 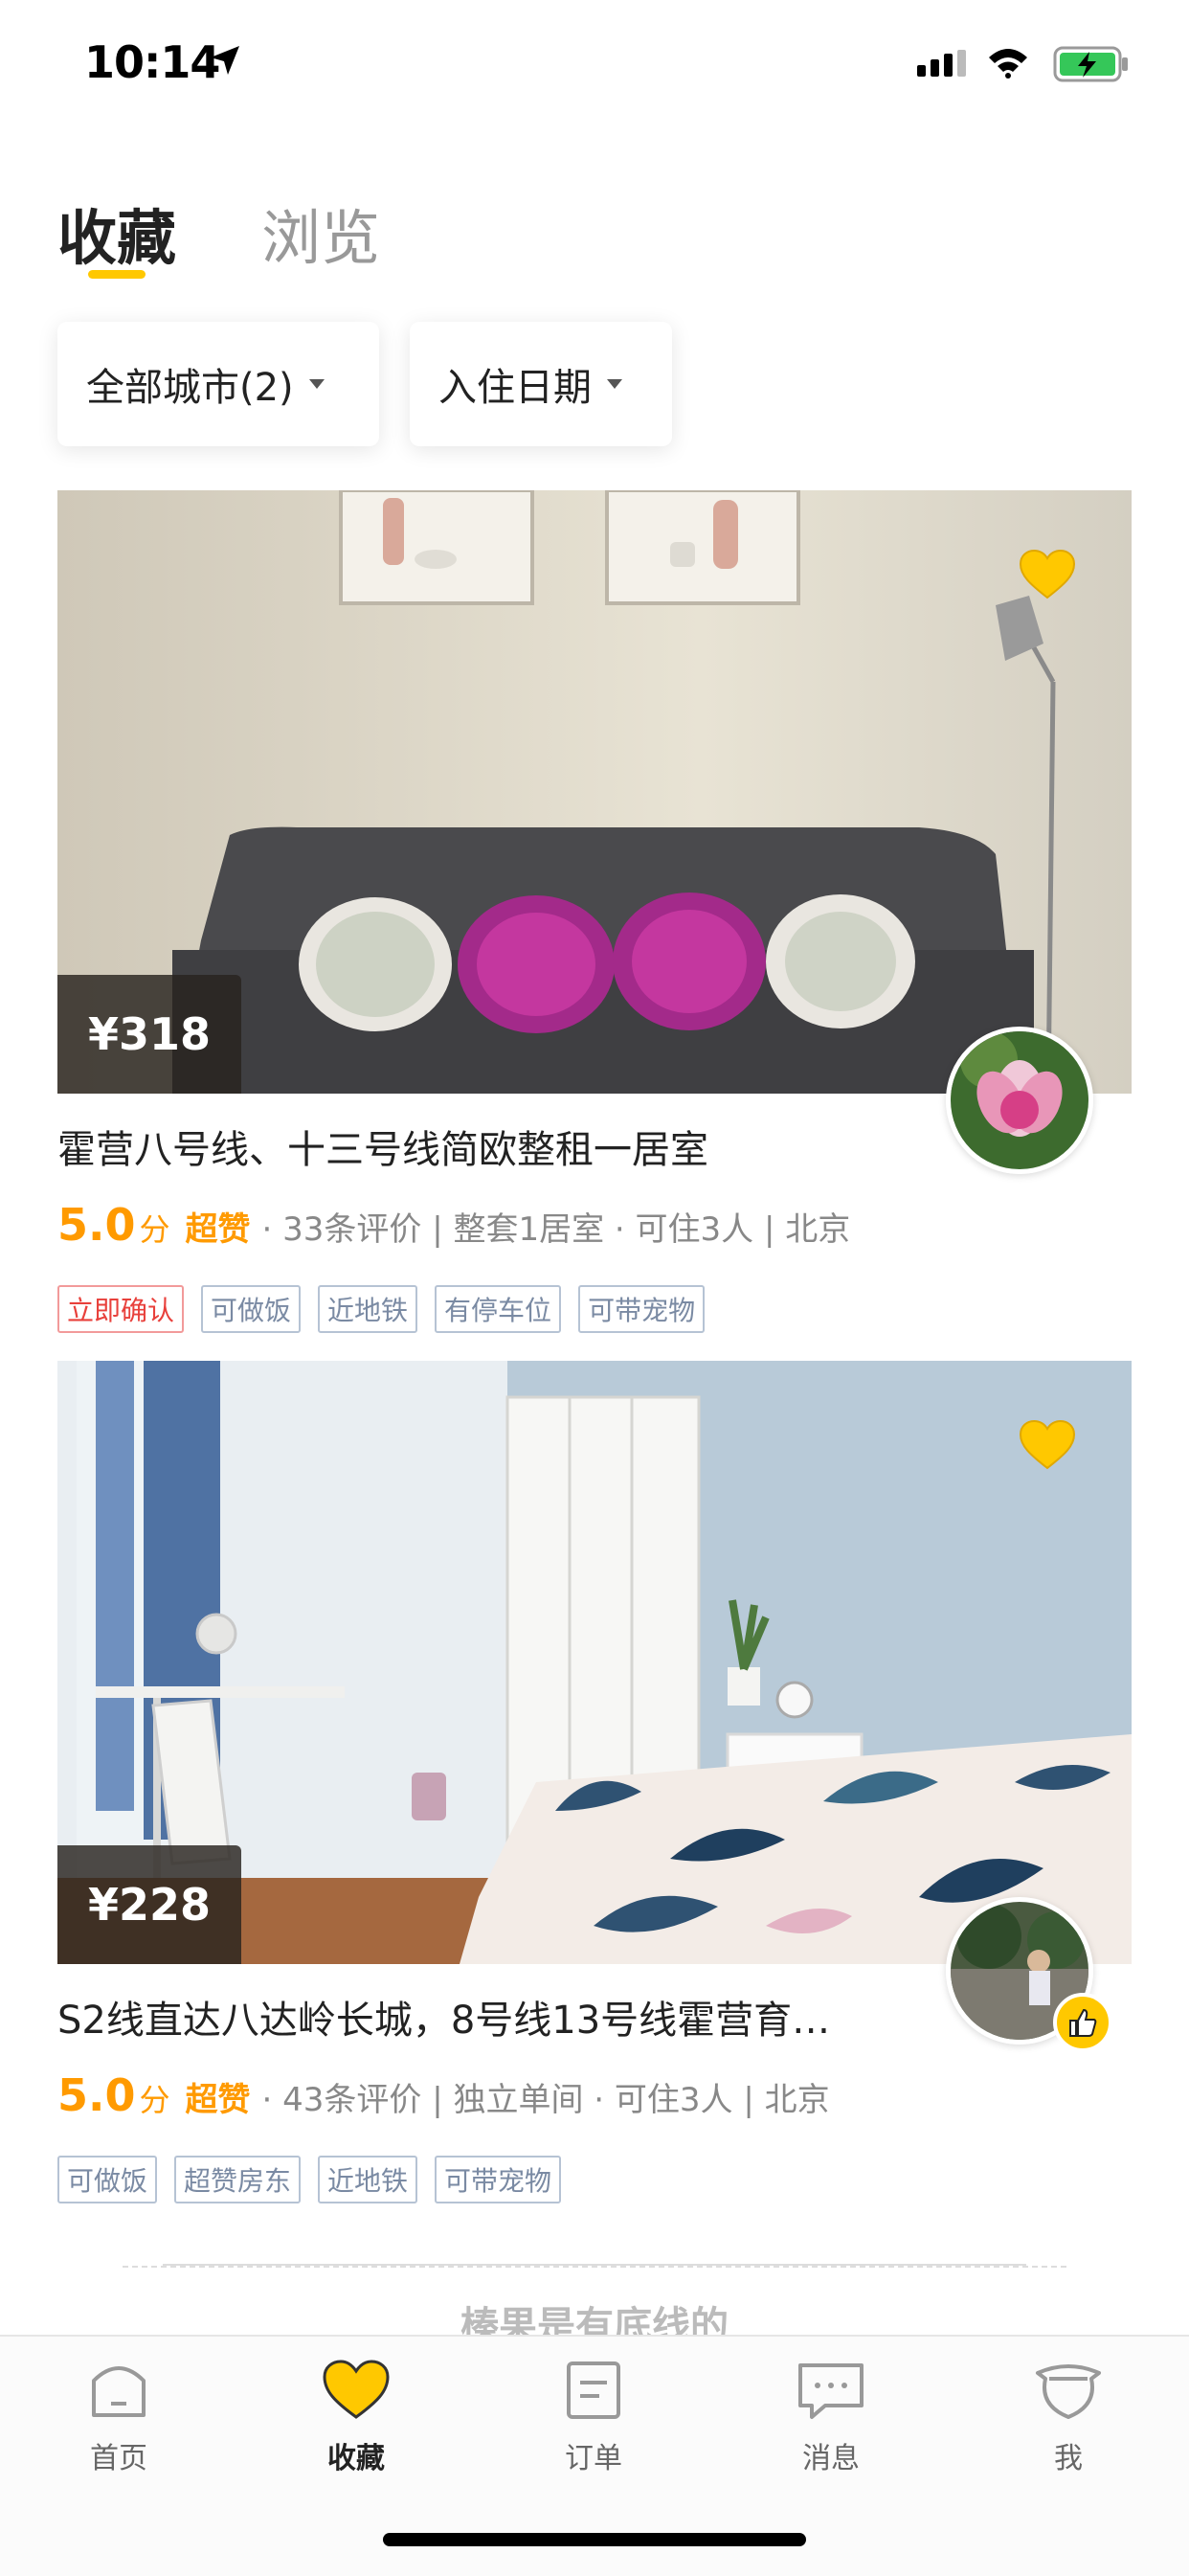 I want to click on tag-list: 可做饭 超赞房东 近地铁 可带宠物, so click(x=317, y=2179).